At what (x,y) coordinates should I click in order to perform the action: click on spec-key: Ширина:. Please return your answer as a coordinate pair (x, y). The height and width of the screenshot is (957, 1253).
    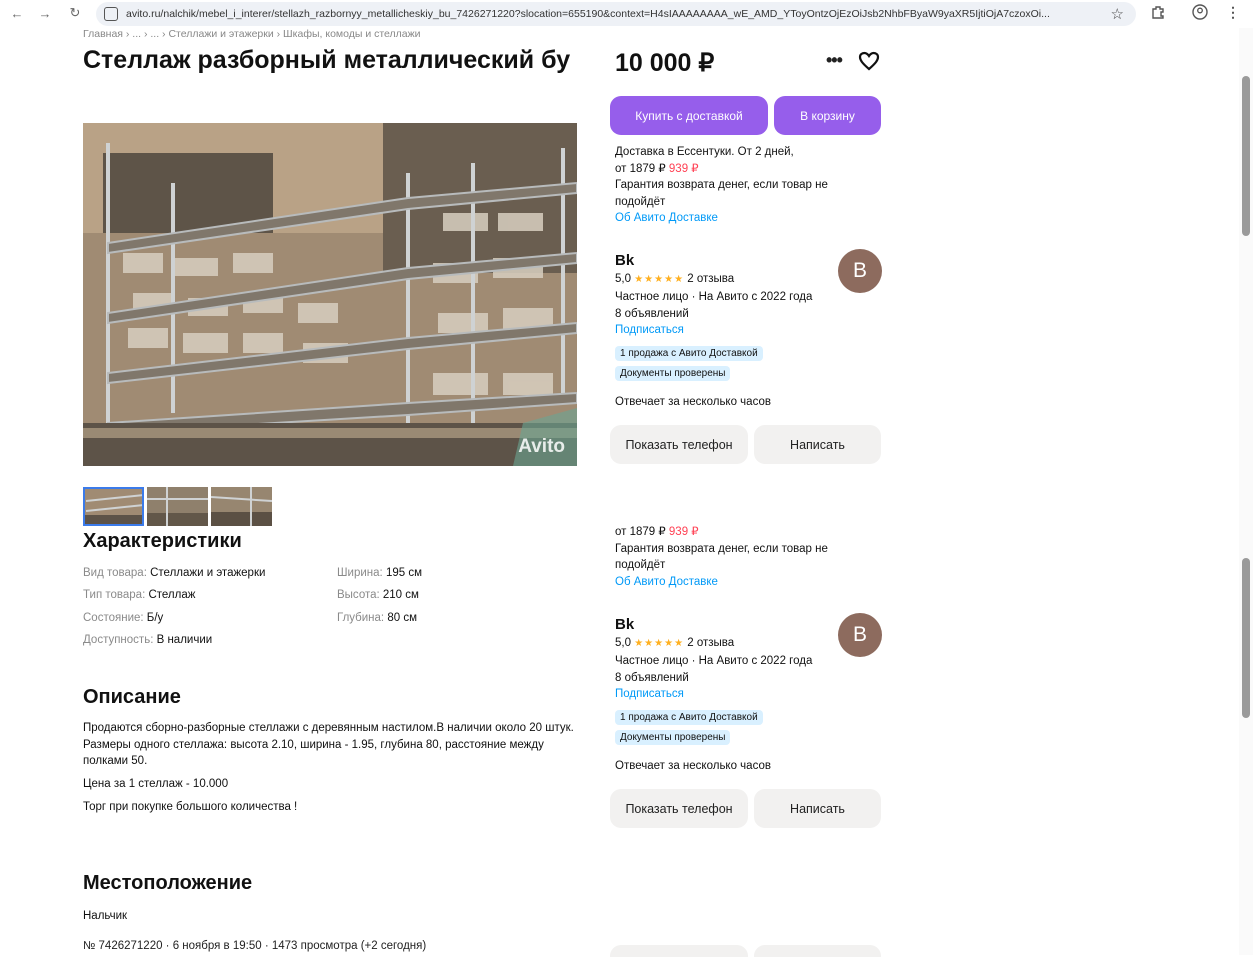
    Looking at the image, I should click on (360, 573).